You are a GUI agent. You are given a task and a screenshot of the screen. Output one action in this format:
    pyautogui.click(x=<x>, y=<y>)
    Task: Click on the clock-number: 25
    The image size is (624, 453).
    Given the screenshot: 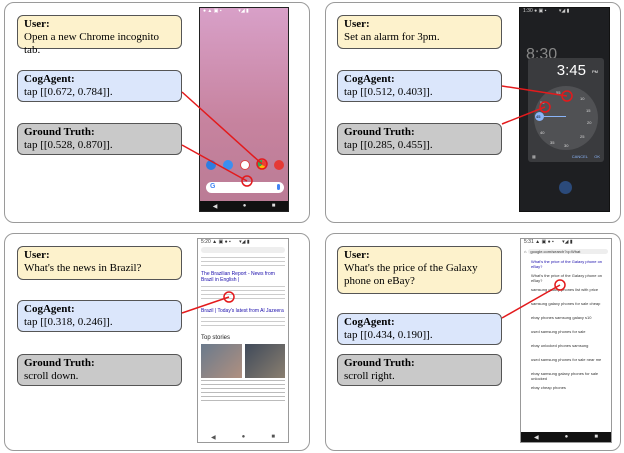 What is the action you would take?
    pyautogui.click(x=582, y=136)
    